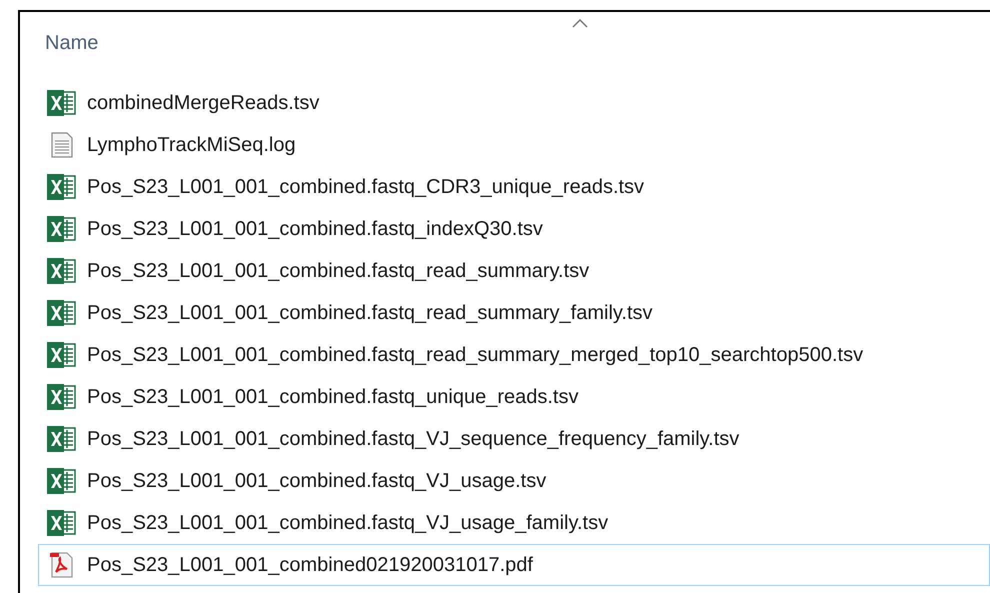 This screenshot has height=593, width=990. What do you see at coordinates (315, 229) in the screenshot?
I see `file-name: Pos_S23_L001_001_combined.fastq_indexQ30.tsv` at bounding box center [315, 229].